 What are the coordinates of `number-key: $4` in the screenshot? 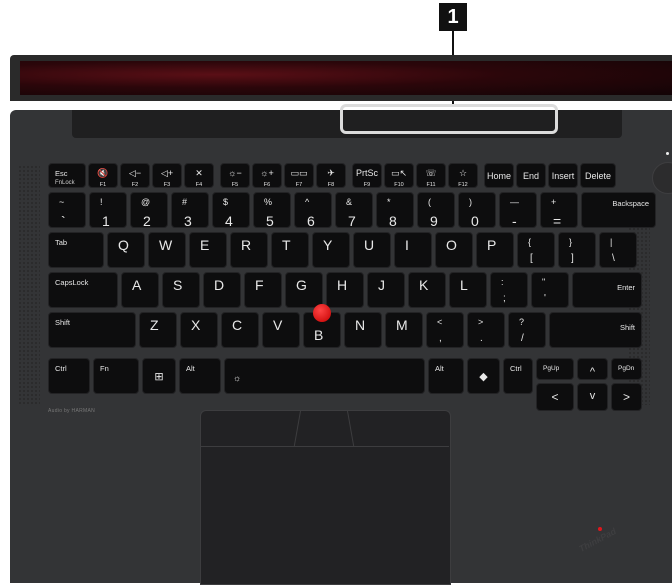 It's located at (231, 210).